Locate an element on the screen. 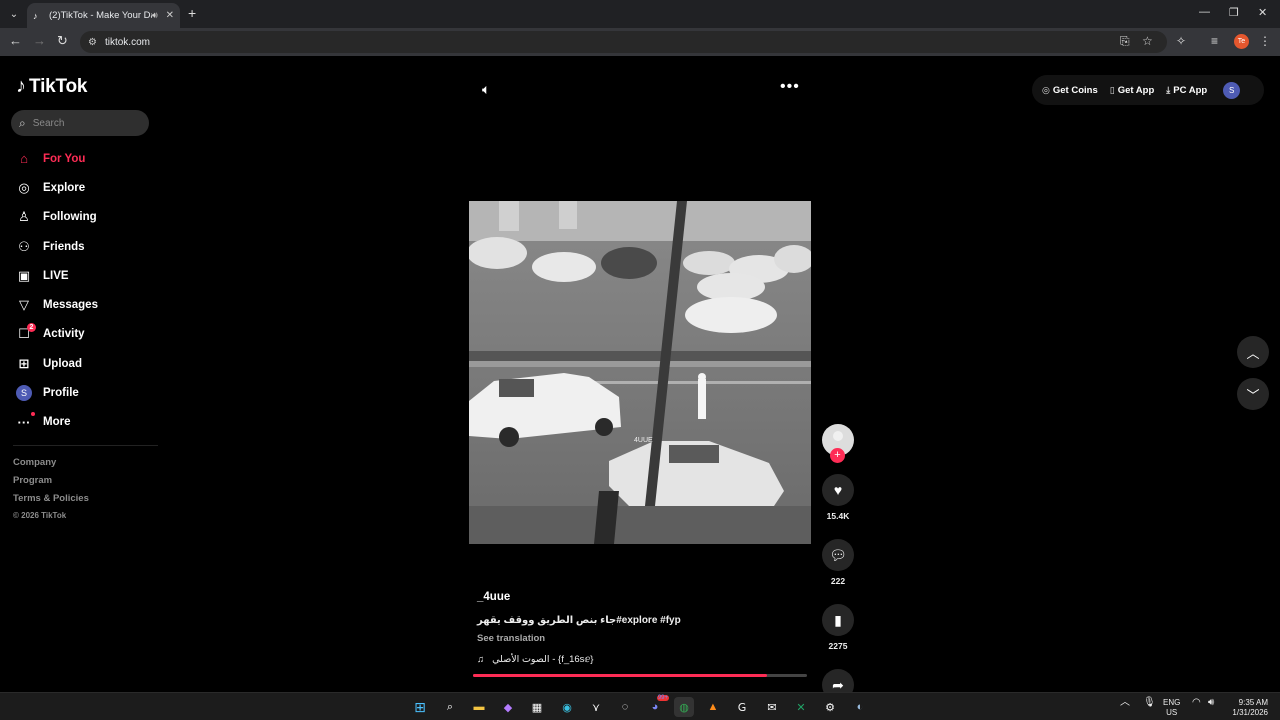 The height and width of the screenshot is (720, 1280). app-g-icon: Ｇ is located at coordinates (742, 707).